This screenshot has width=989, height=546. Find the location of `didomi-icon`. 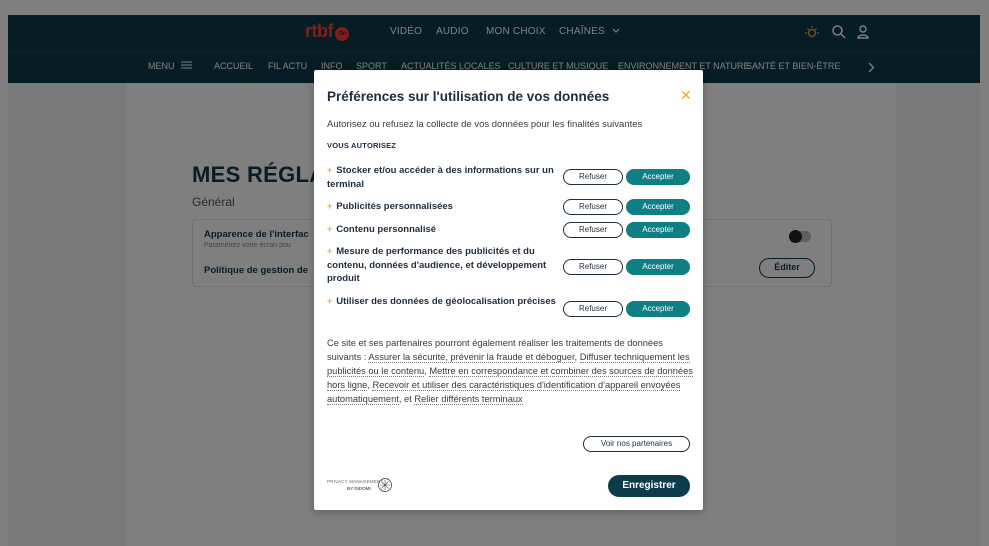

didomi-icon is located at coordinates (385, 485).